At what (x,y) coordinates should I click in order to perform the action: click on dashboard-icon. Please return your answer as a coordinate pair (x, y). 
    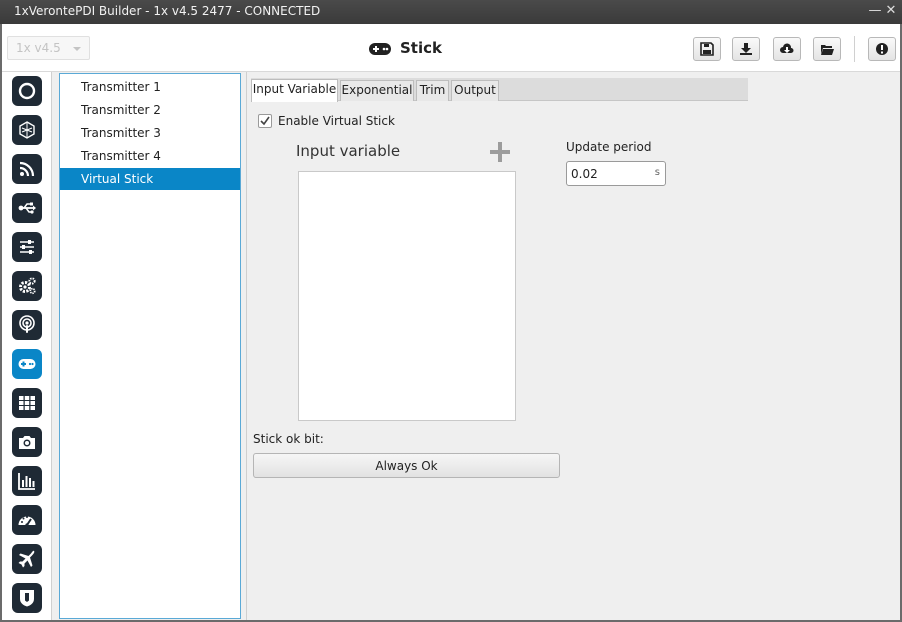
    Looking at the image, I should click on (27, 521).